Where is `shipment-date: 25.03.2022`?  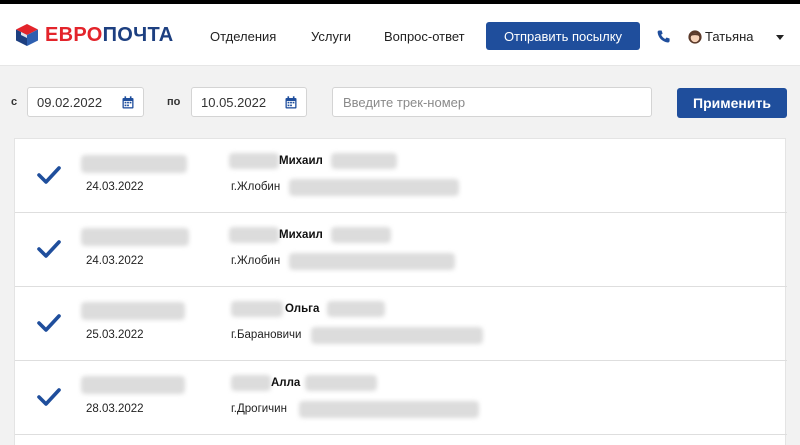 shipment-date: 25.03.2022 is located at coordinates (115, 335).